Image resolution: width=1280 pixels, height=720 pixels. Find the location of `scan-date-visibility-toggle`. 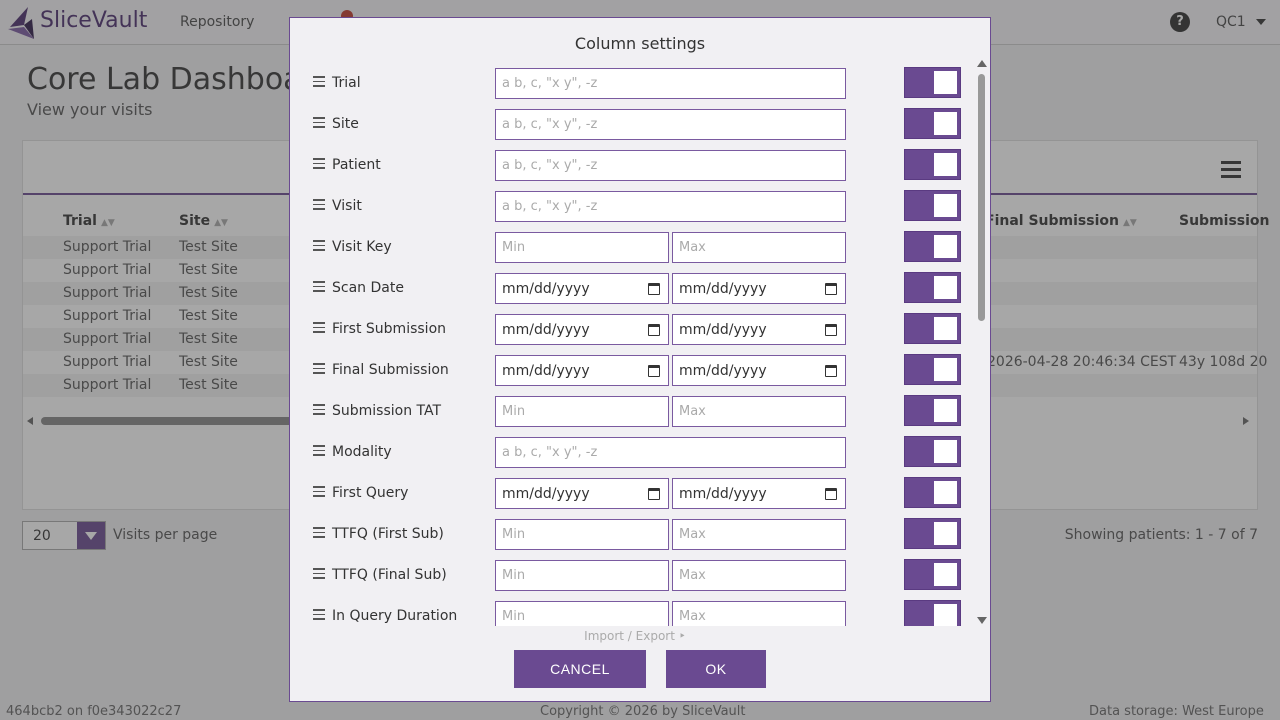

scan-date-visibility-toggle is located at coordinates (932, 287).